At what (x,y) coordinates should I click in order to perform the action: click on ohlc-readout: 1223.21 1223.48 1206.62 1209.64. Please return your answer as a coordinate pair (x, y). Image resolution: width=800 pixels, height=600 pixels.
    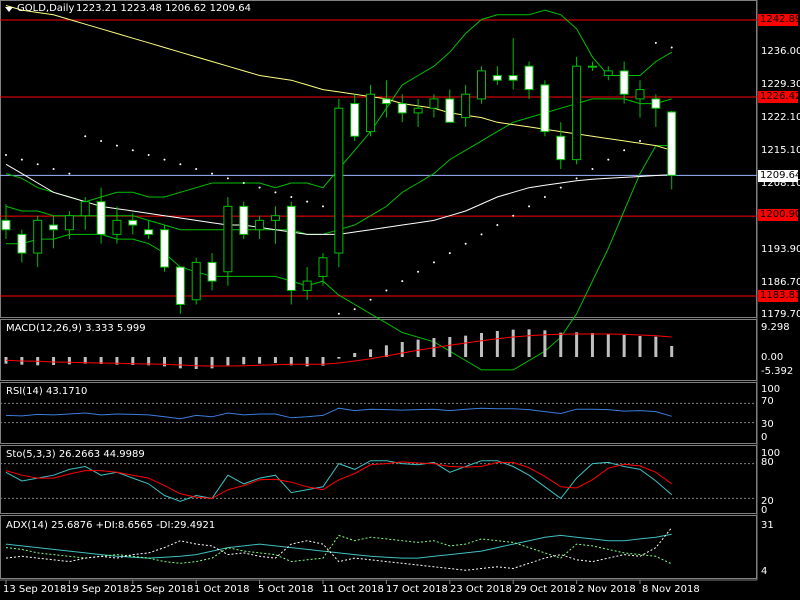
    Looking at the image, I should click on (163, 8).